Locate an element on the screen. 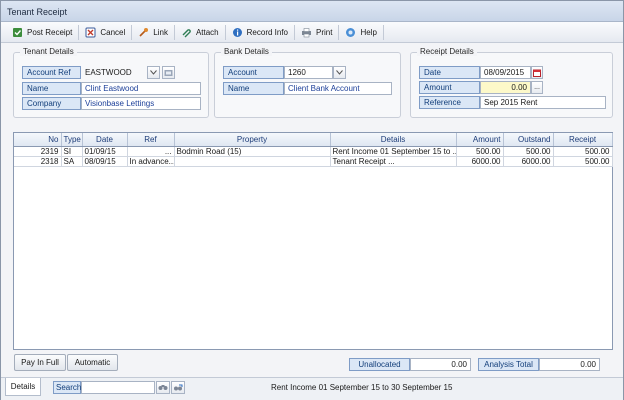 The height and width of the screenshot is (400, 624). column-header-outstand: Outstand is located at coordinates (528, 140).